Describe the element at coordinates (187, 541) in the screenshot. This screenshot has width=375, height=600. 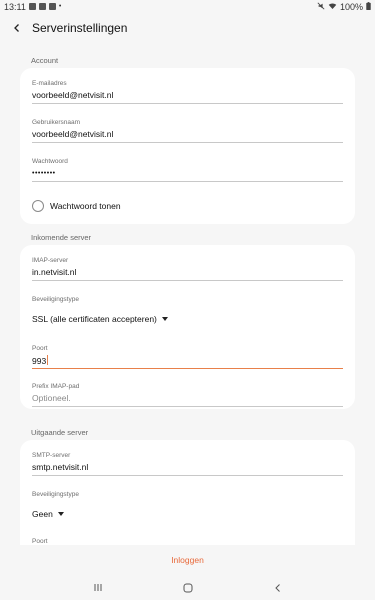
I see `outgoing-port-field: Poort` at that location.